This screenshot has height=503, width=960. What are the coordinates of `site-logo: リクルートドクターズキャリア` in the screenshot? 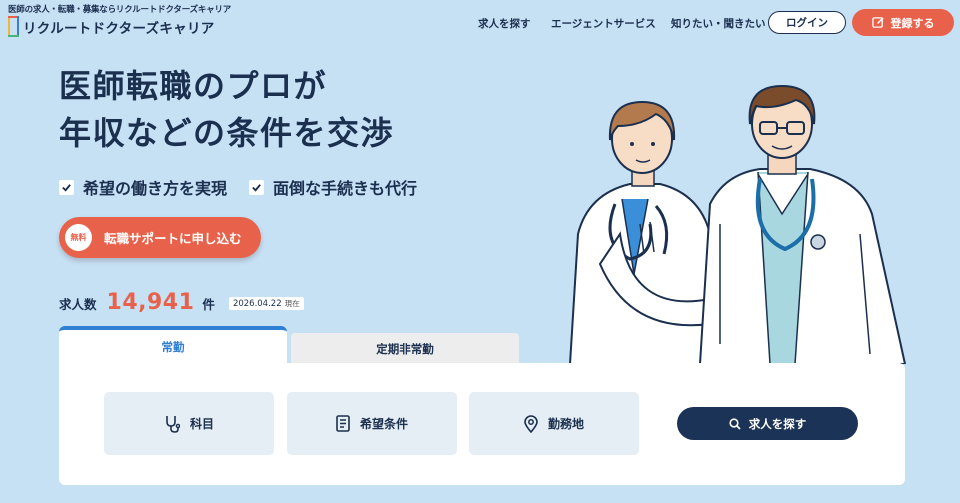 It's located at (111, 26).